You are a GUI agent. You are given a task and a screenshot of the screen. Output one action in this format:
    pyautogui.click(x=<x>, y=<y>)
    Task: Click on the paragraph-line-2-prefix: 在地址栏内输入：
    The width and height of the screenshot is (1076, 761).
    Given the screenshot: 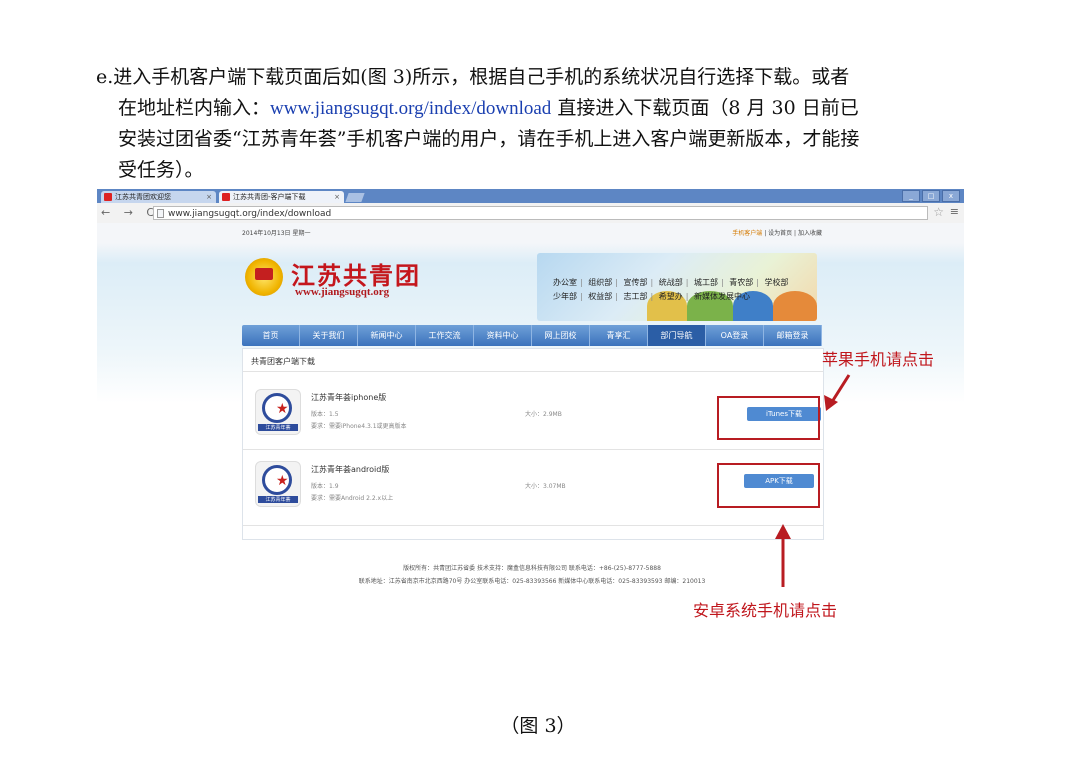 What is the action you would take?
    pyautogui.click(x=194, y=108)
    